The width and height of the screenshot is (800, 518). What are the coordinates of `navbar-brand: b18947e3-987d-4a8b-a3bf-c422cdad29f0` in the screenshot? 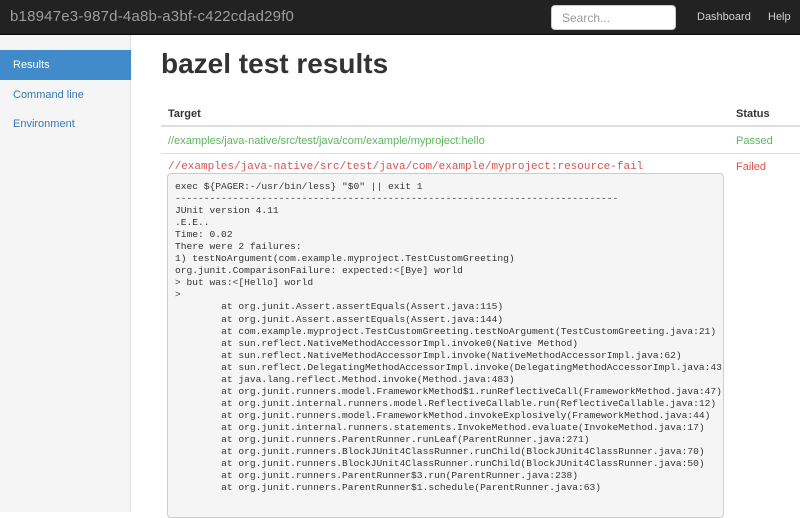 It's located at (152, 16).